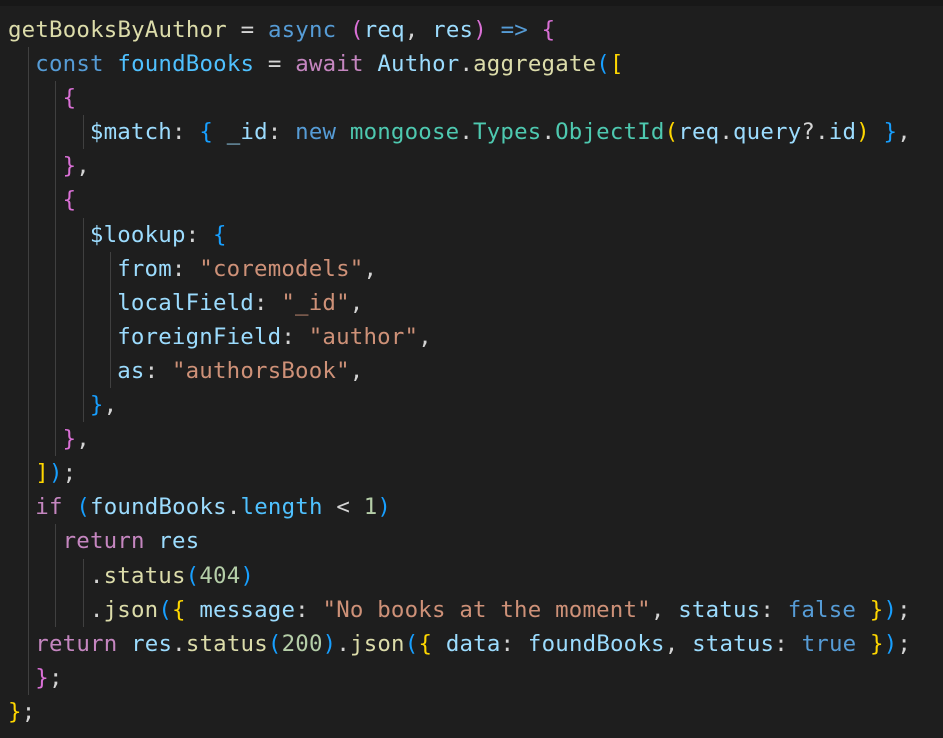  I want to click on code-token: false, so click(822, 609).